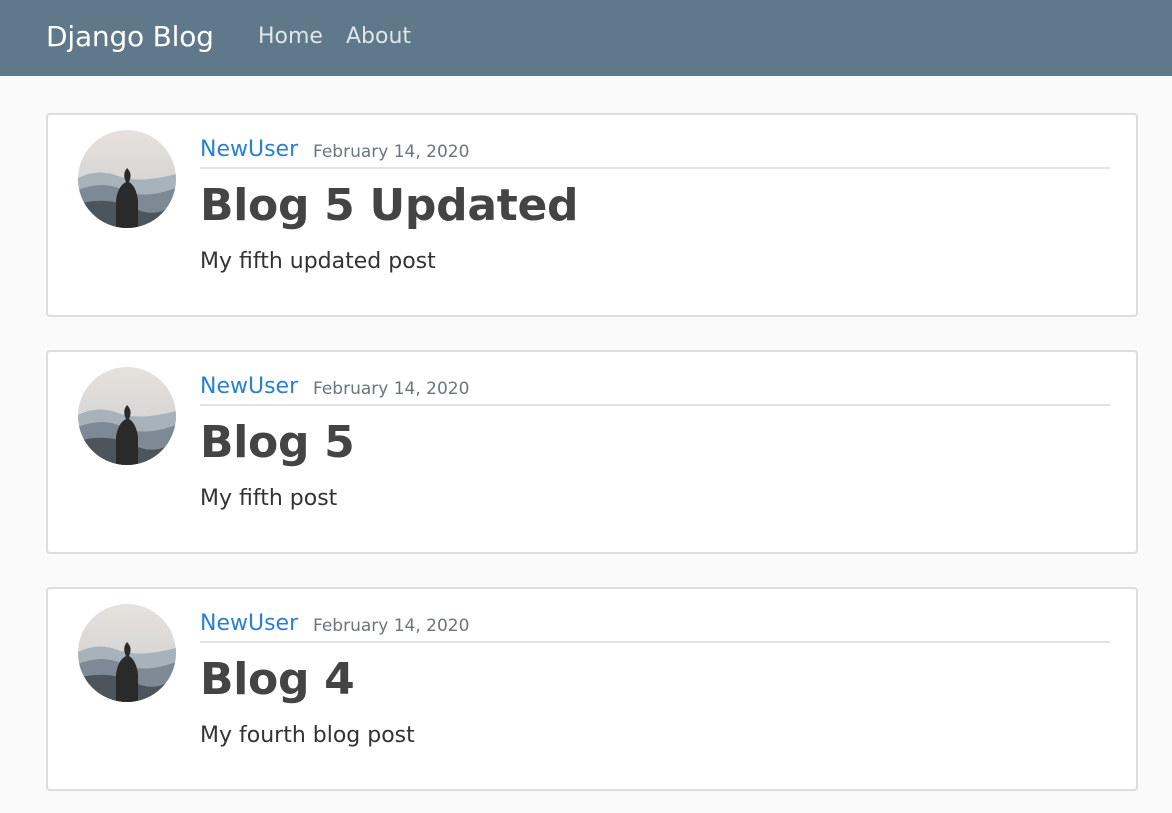 Image resolution: width=1172 pixels, height=813 pixels. Describe the element at coordinates (378, 37) in the screenshot. I see `nav-about-link: About` at that location.